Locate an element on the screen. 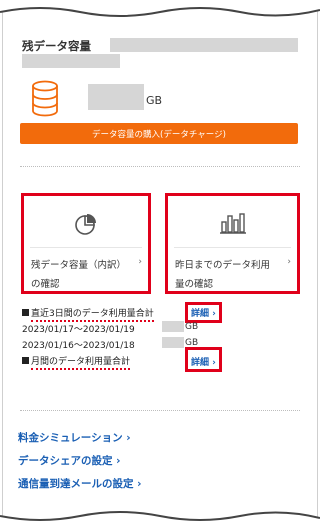 Image resolution: width=320 pixels, height=530 pixels. buy-data-button: データ容量の購入(データチャージ) is located at coordinates (159, 133).